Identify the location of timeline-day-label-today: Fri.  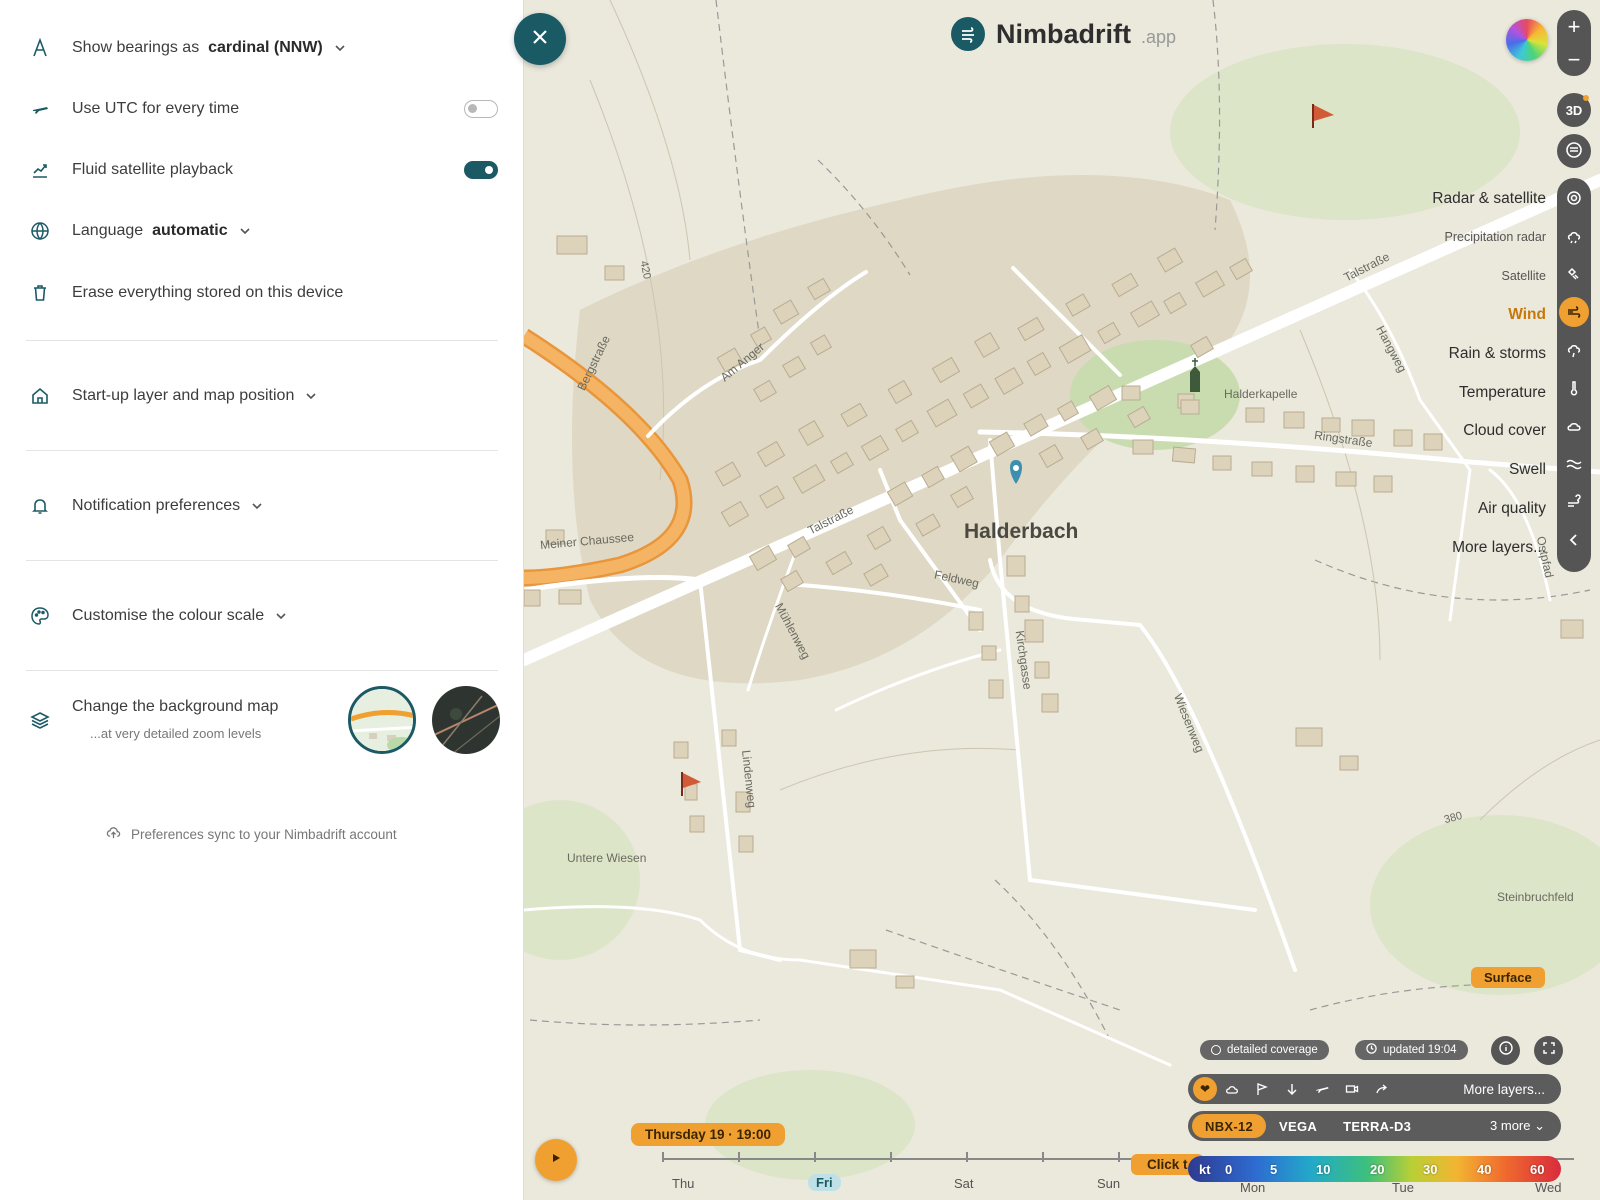
(824, 1182).